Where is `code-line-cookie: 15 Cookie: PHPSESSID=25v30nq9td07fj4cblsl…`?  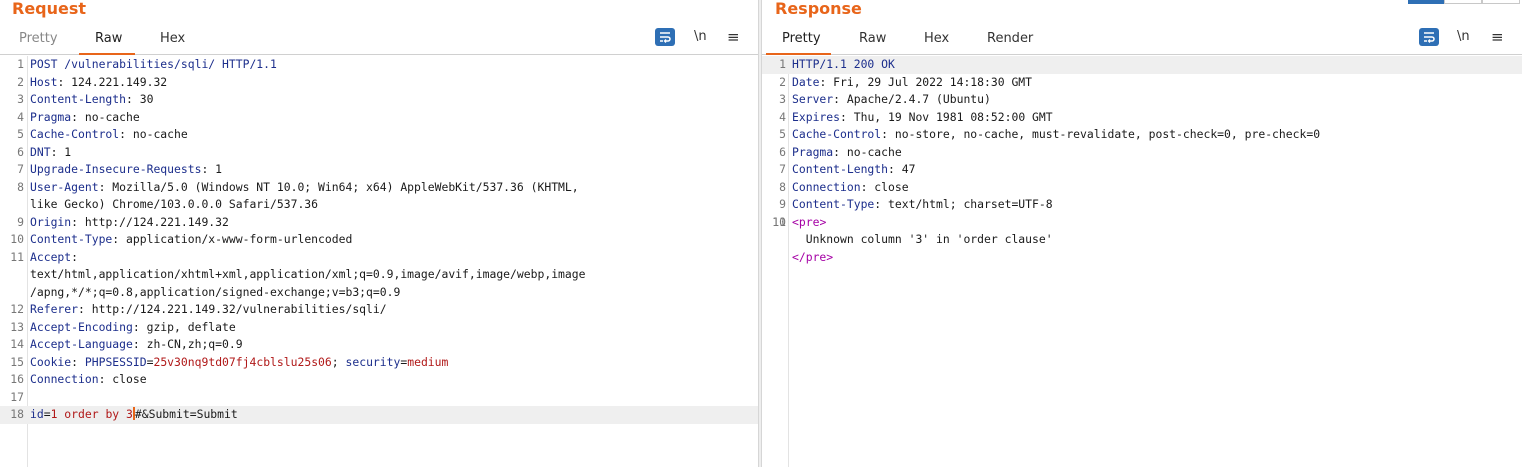
code-line-cookie: 15 Cookie: PHPSESSID=25v30nq9td07fj4cblsl… is located at coordinates (379, 363).